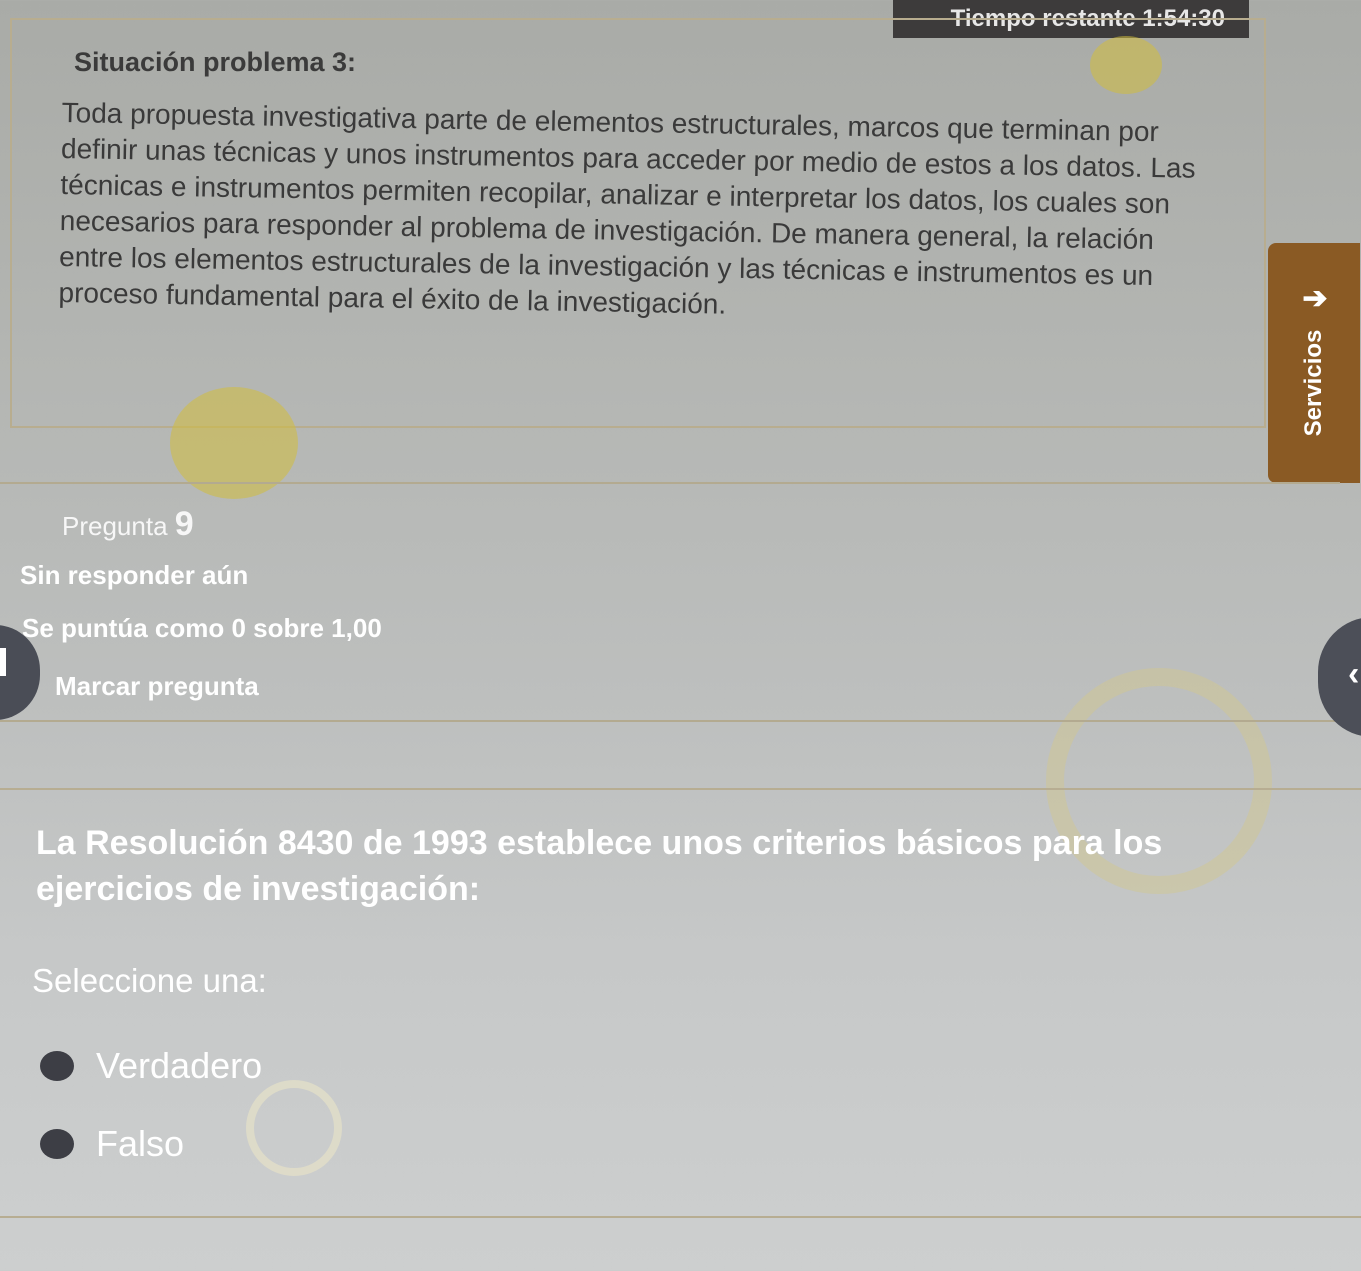 This screenshot has height=1271, width=1361. What do you see at coordinates (1315, 298) in the screenshot?
I see `arrow-right-icon: ➔` at bounding box center [1315, 298].